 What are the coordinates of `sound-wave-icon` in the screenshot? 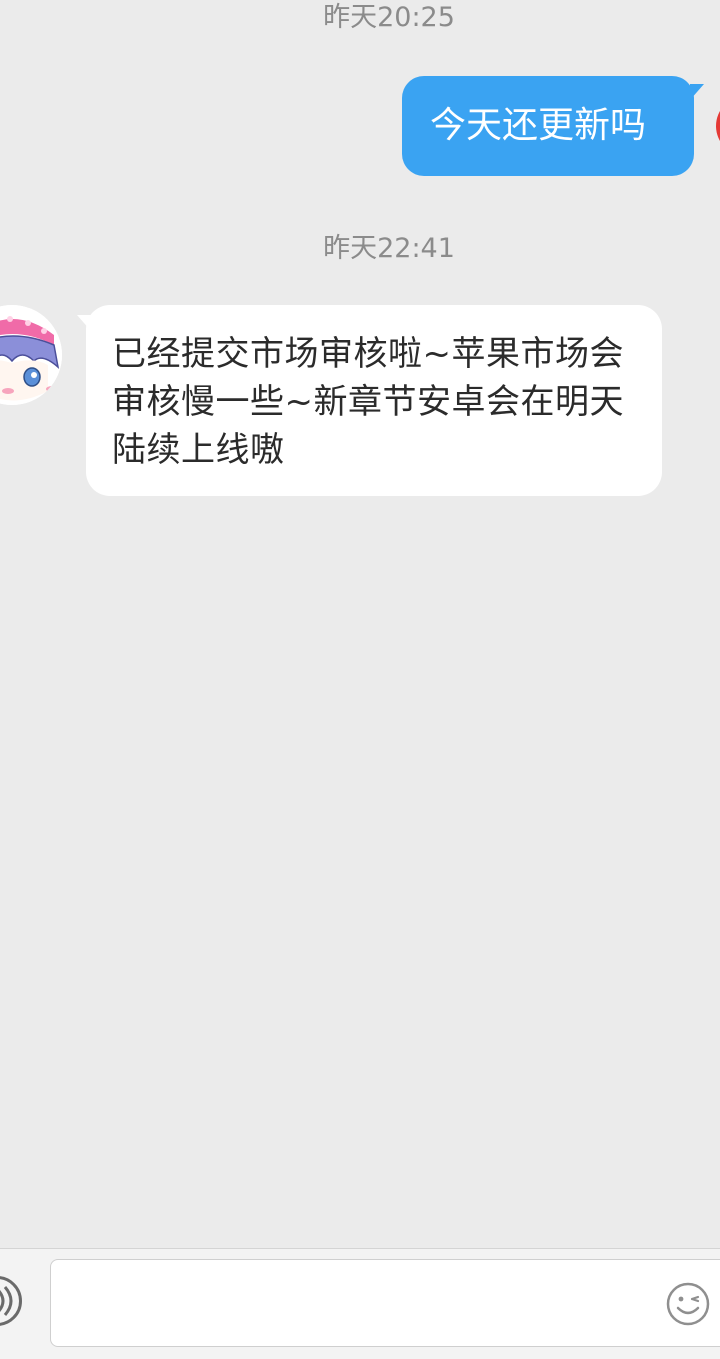 It's located at (6, 1301).